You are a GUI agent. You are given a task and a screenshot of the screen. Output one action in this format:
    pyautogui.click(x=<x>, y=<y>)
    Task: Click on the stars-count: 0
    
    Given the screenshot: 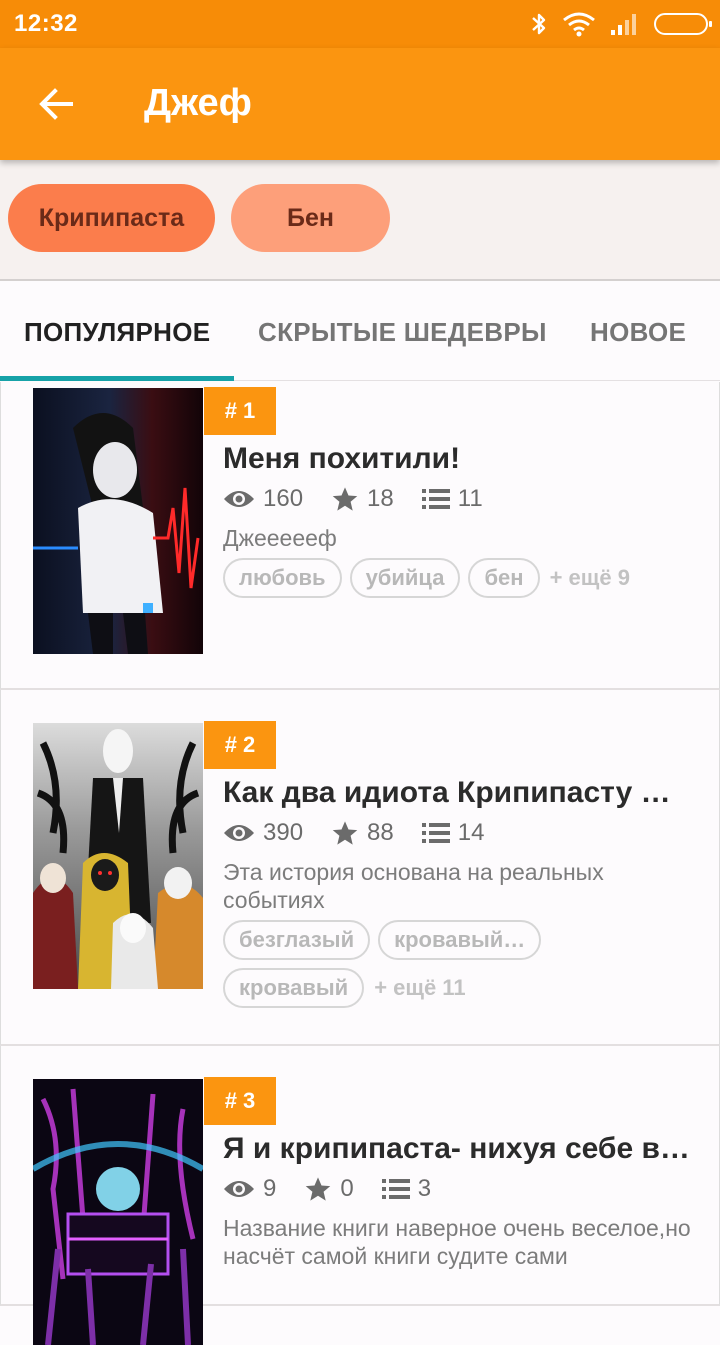 What is the action you would take?
    pyautogui.click(x=347, y=1188)
    